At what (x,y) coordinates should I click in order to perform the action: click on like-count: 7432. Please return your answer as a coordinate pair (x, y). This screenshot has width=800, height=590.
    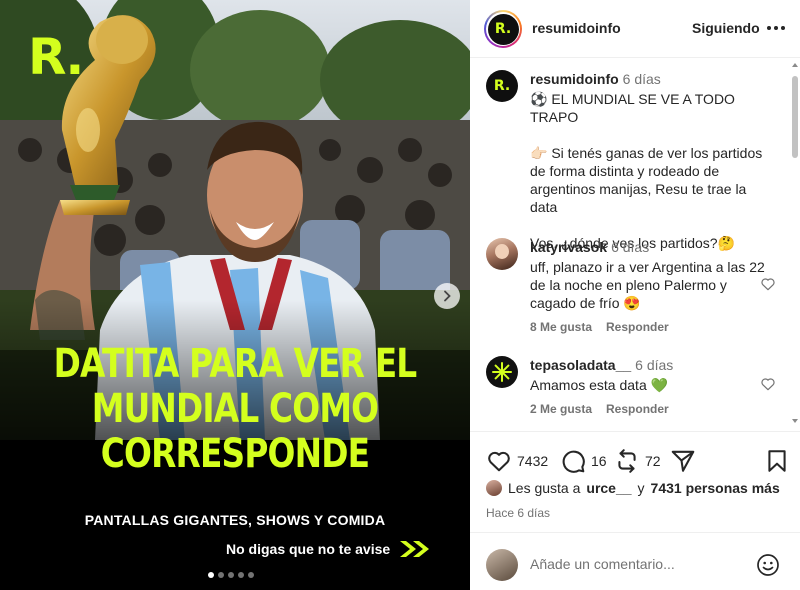
    Looking at the image, I should click on (533, 461).